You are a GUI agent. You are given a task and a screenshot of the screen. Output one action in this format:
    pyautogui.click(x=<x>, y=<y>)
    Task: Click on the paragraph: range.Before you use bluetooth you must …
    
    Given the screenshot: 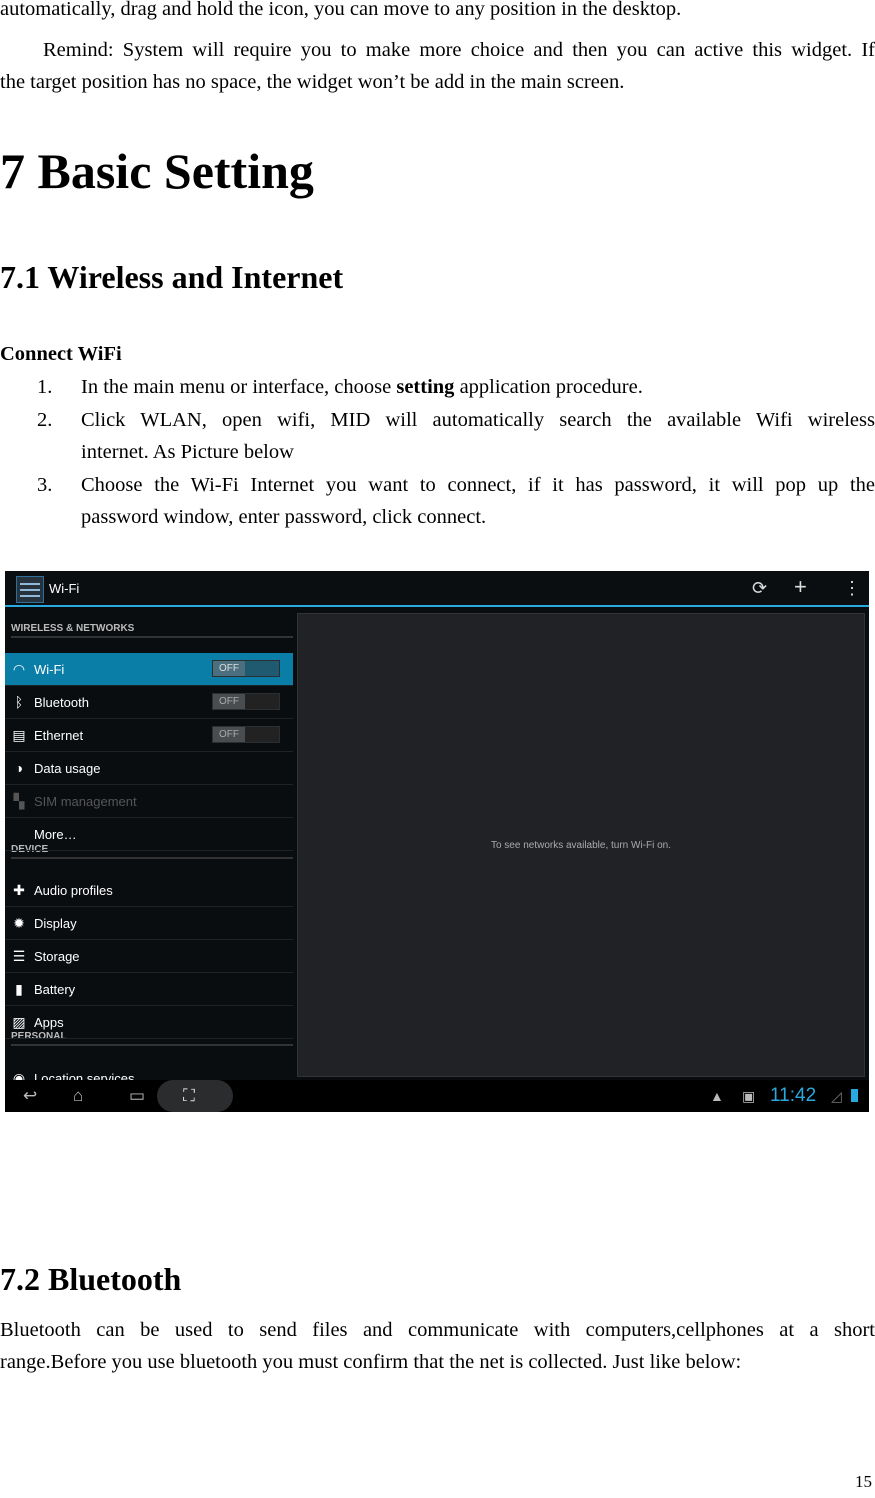 What is the action you would take?
    pyautogui.click(x=371, y=1362)
    